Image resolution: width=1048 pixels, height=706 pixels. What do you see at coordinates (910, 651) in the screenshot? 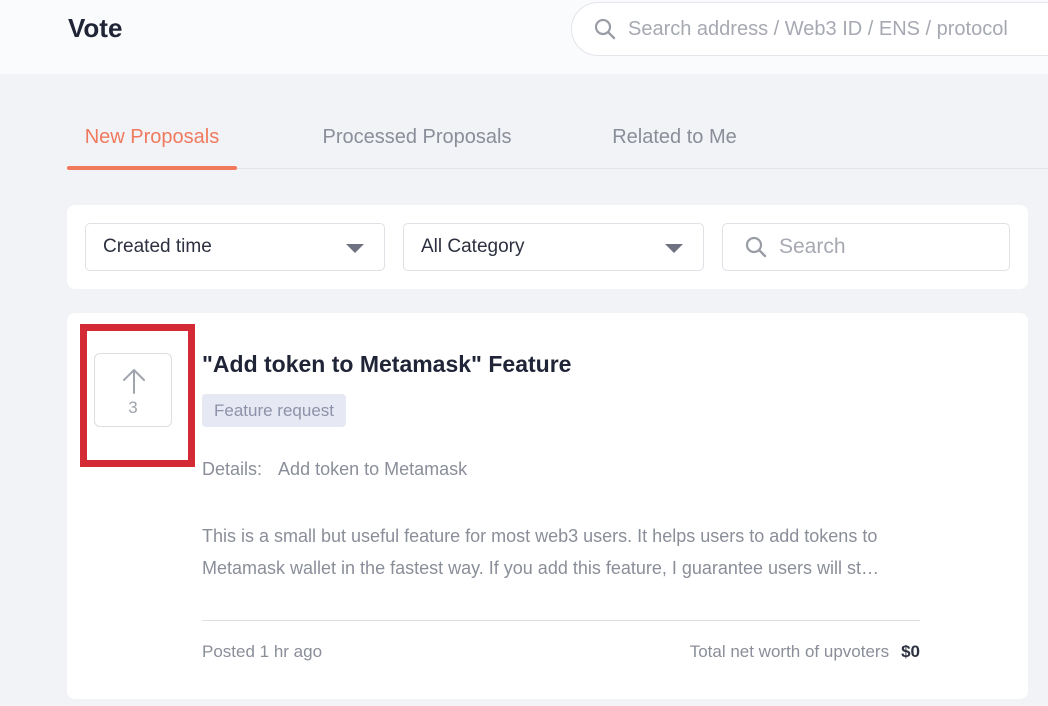
I see `networth-value: $0` at bounding box center [910, 651].